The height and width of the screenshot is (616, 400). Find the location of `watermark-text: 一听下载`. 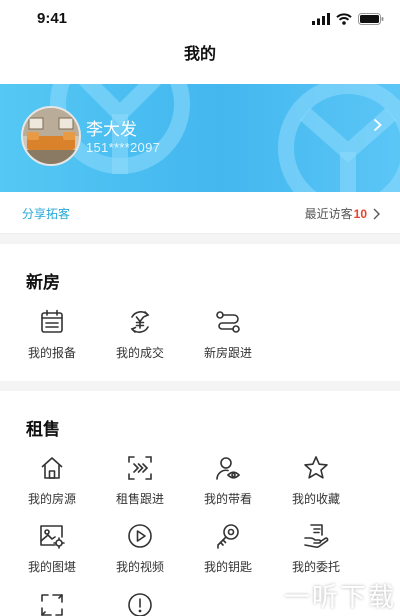

watermark-text: 一听下载 is located at coordinates (339, 597).